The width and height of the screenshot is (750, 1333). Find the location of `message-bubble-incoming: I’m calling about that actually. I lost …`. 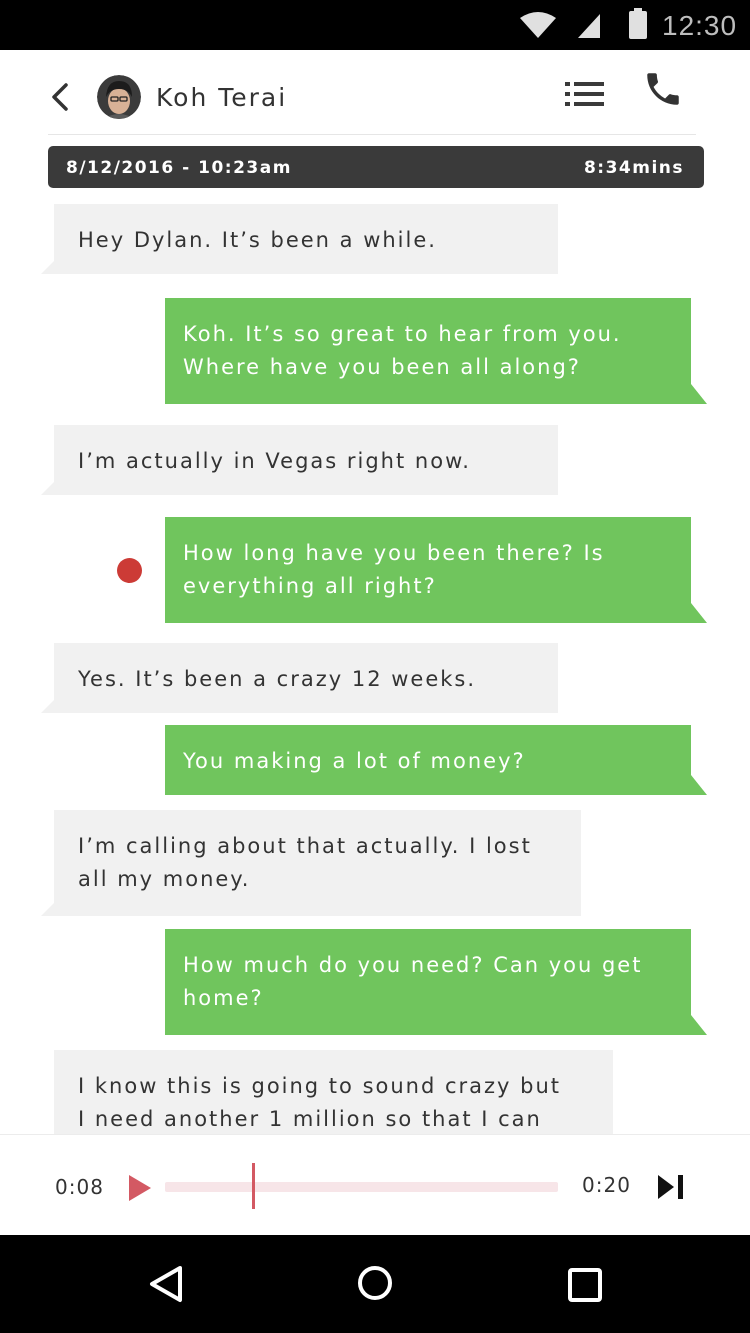

message-bubble-incoming: I’m calling about that actually. I lost … is located at coordinates (311, 863).